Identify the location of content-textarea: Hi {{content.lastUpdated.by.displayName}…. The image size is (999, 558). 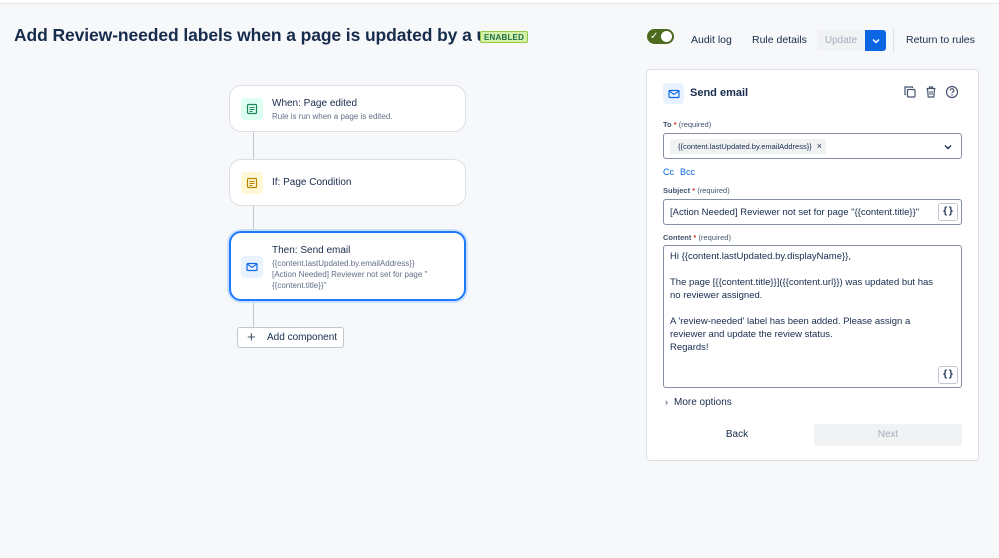
(812, 316).